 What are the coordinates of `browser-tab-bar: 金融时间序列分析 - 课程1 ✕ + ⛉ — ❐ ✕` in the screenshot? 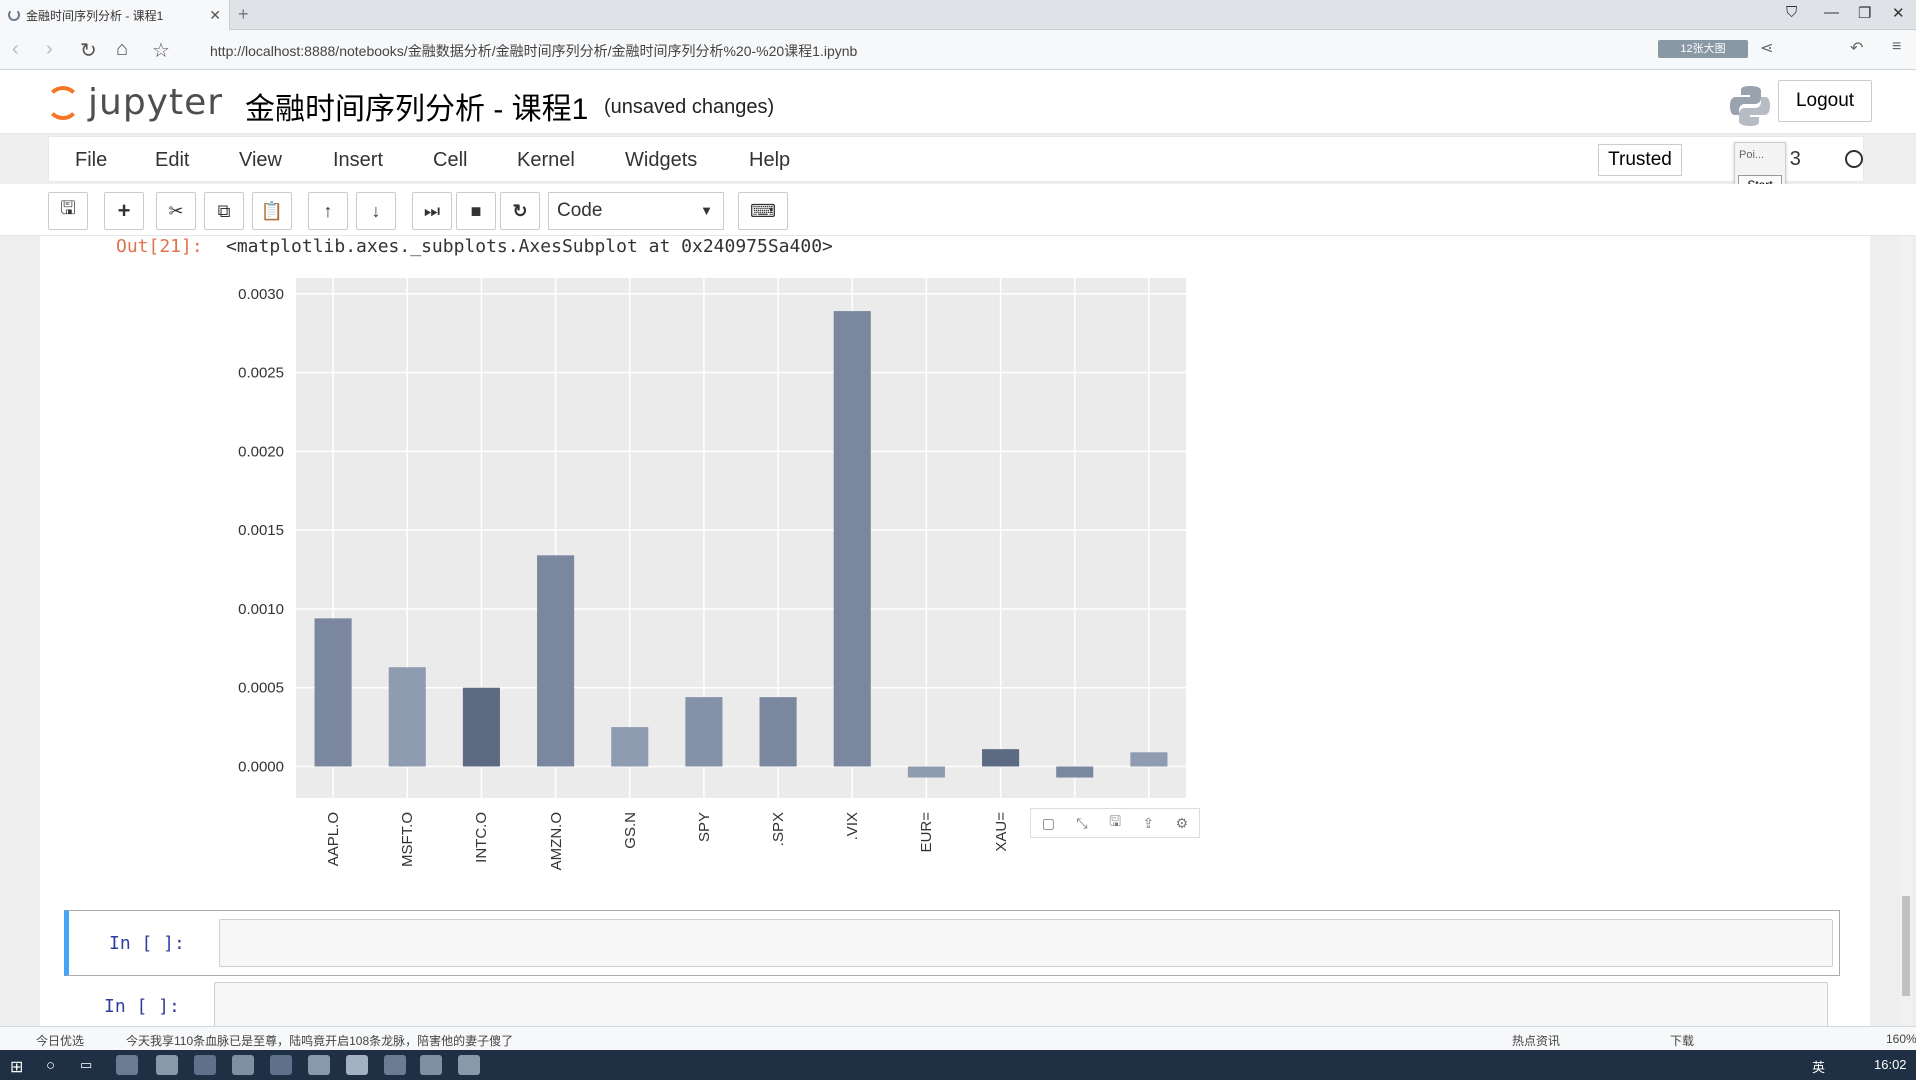 It's located at (958, 15).